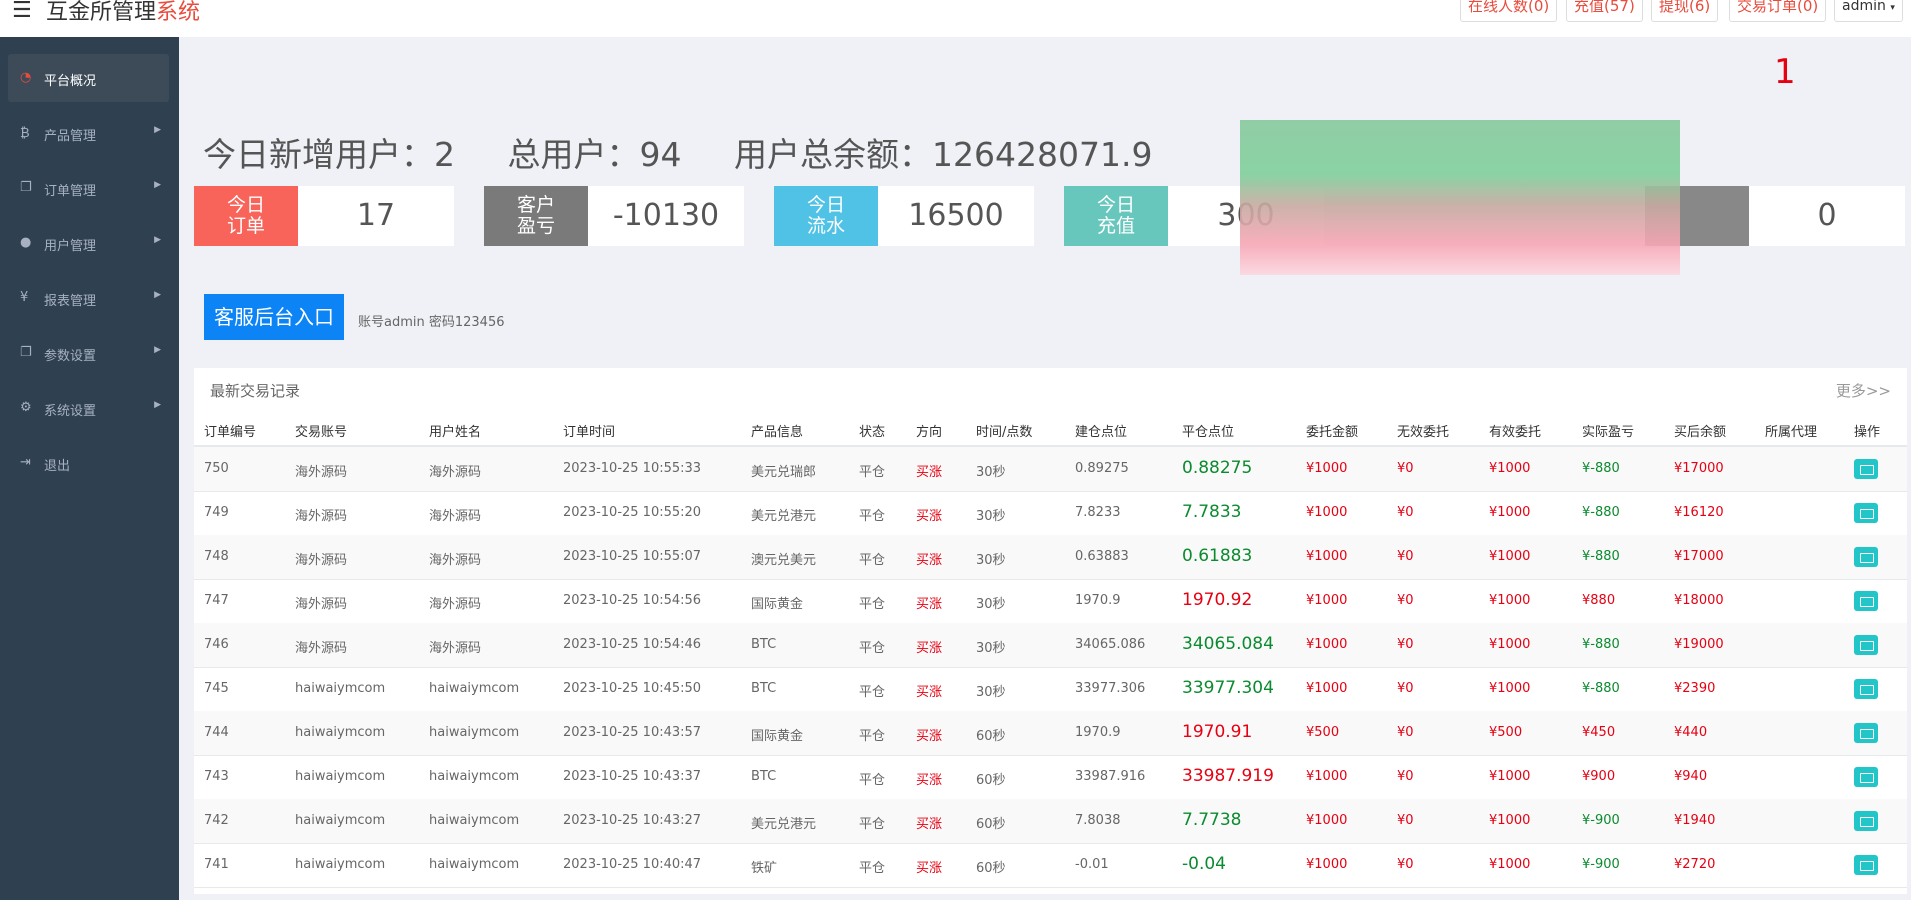 Image resolution: width=1911 pixels, height=900 pixels. Describe the element at coordinates (1685, 11) in the screenshot. I see `withdraw-button: 提现(6)` at that location.